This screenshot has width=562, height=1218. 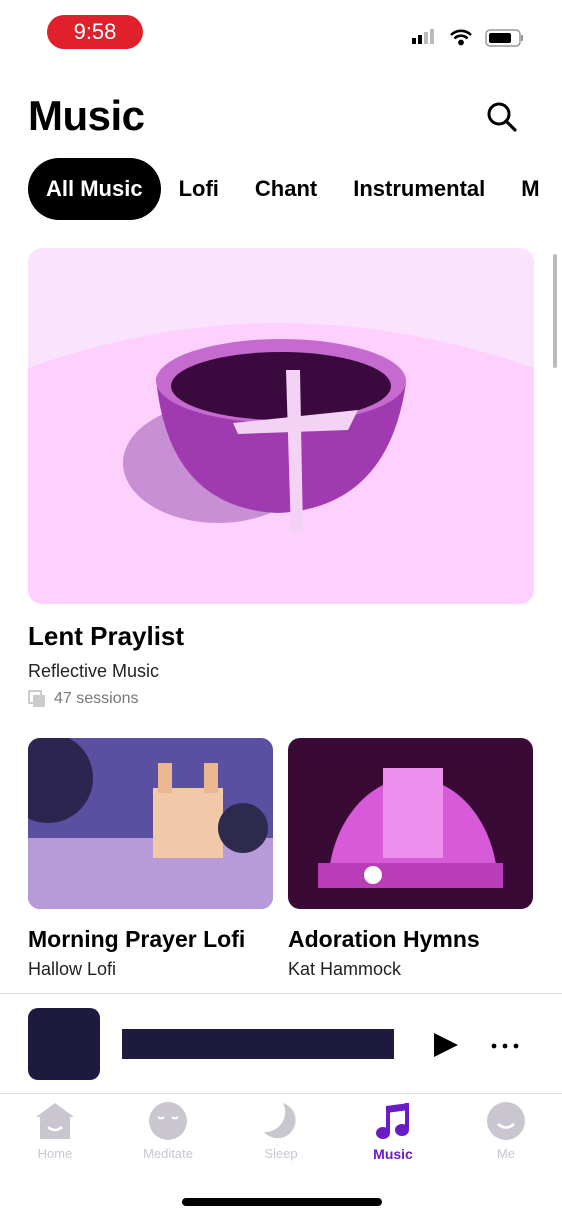 What do you see at coordinates (72, 969) in the screenshot?
I see `card-subtitle: Hallow Lofi` at bounding box center [72, 969].